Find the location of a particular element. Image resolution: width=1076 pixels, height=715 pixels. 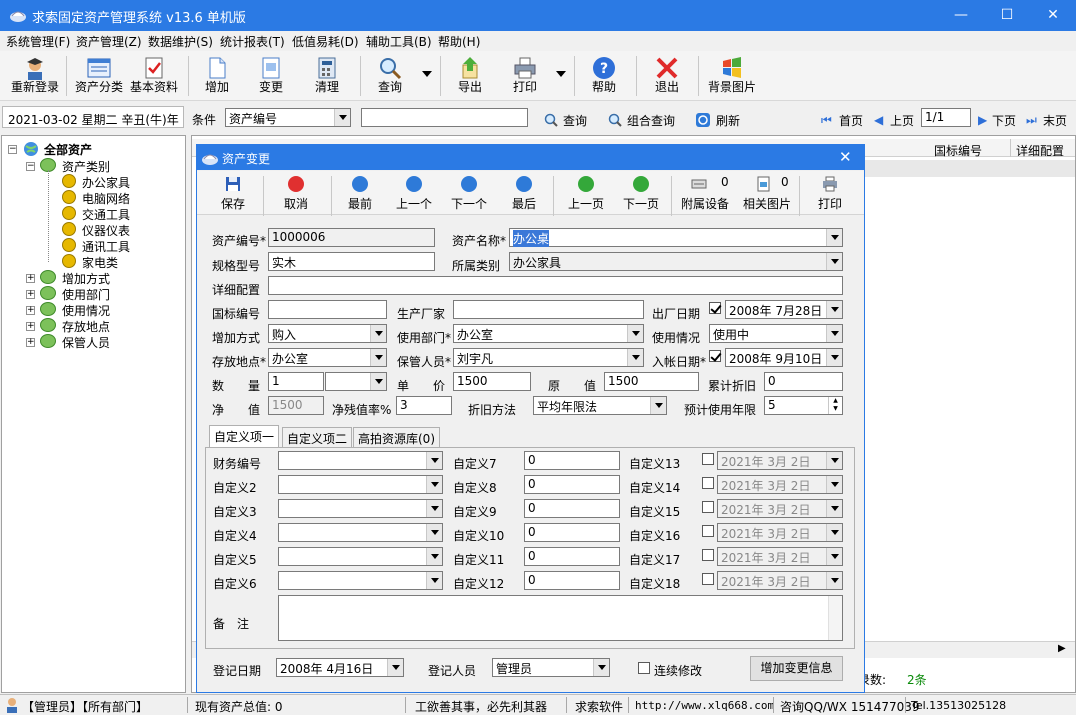

continuous-edit-checkbox is located at coordinates (644, 668).